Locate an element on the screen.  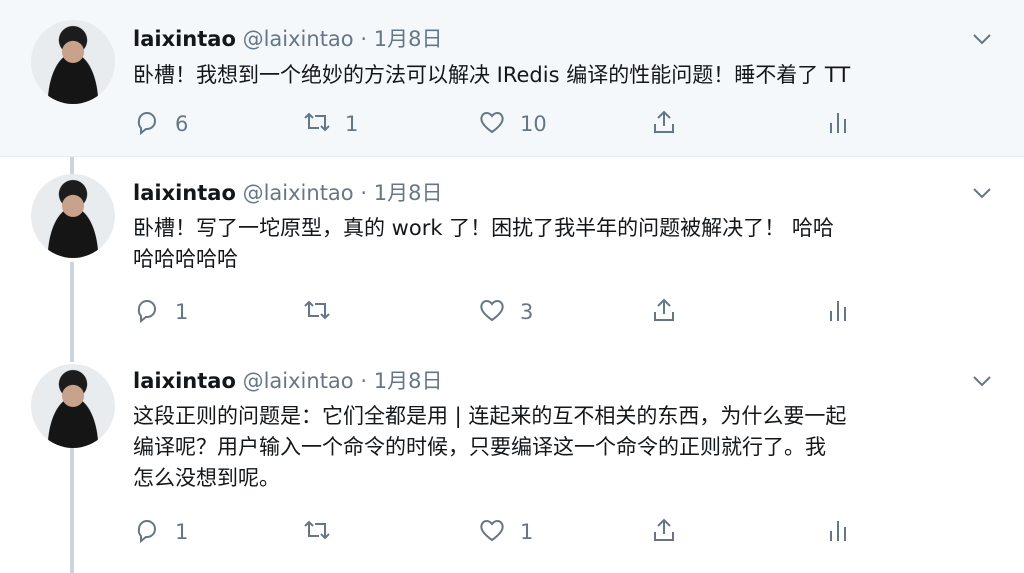
retweet-count: 1 is located at coordinates (352, 124).